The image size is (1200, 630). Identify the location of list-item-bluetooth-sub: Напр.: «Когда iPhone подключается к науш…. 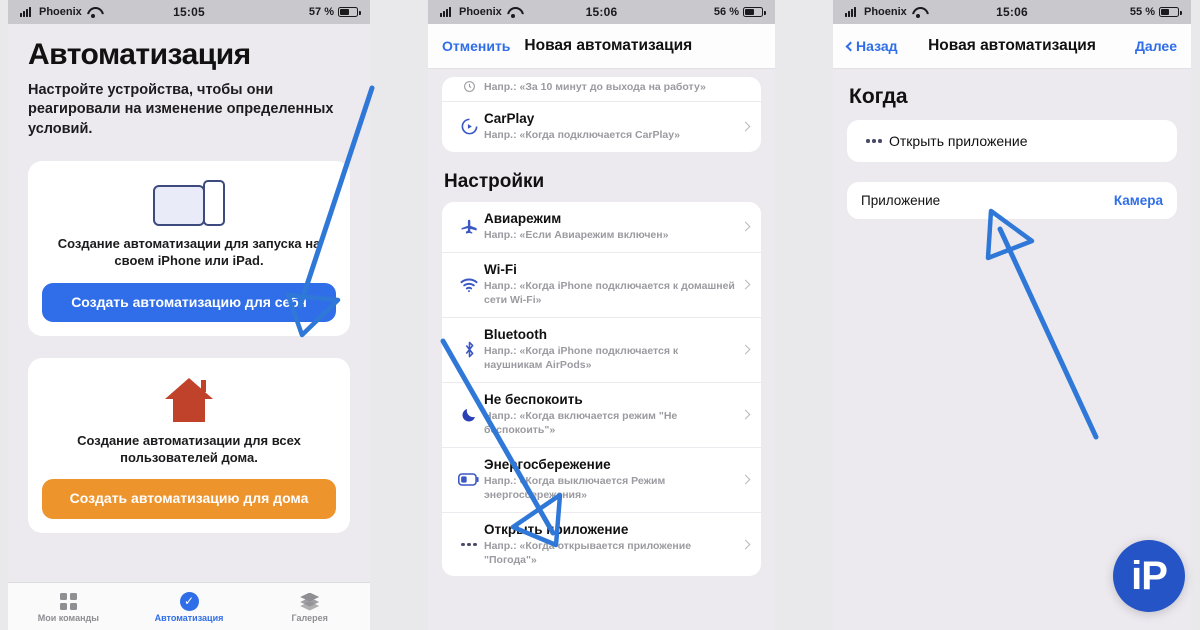
(581, 358).